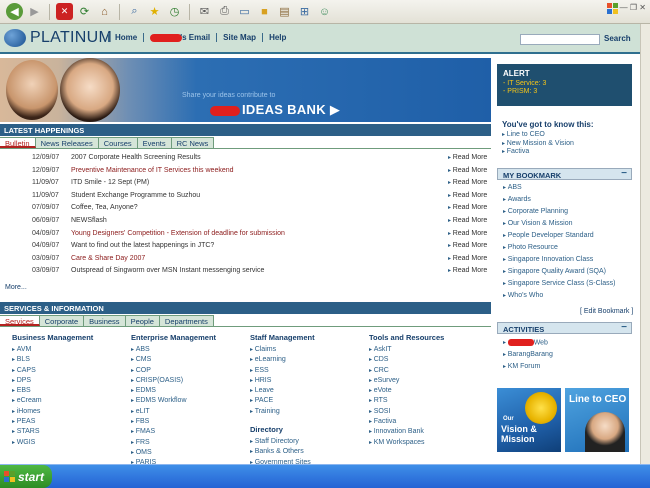 The height and width of the screenshot is (488, 650). Describe the element at coordinates (264, 11) in the screenshot. I see `folder-icon: ■` at that location.